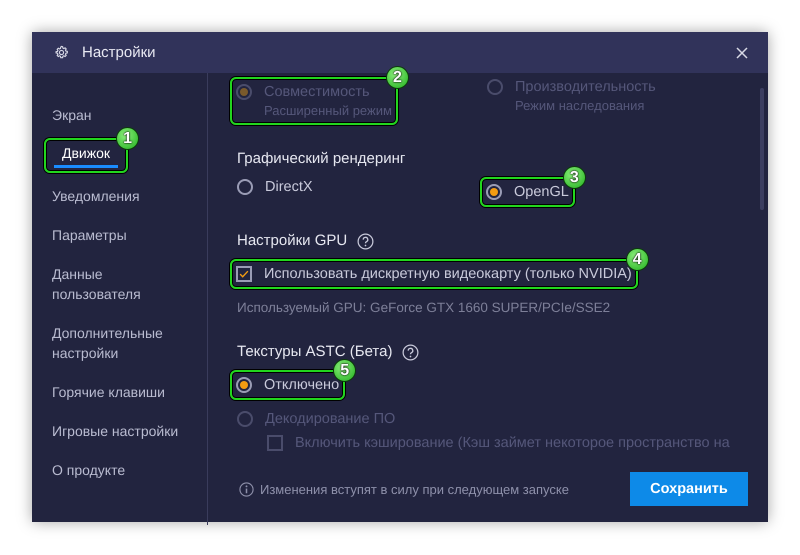  What do you see at coordinates (246, 489) in the screenshot?
I see `info-icon` at bounding box center [246, 489].